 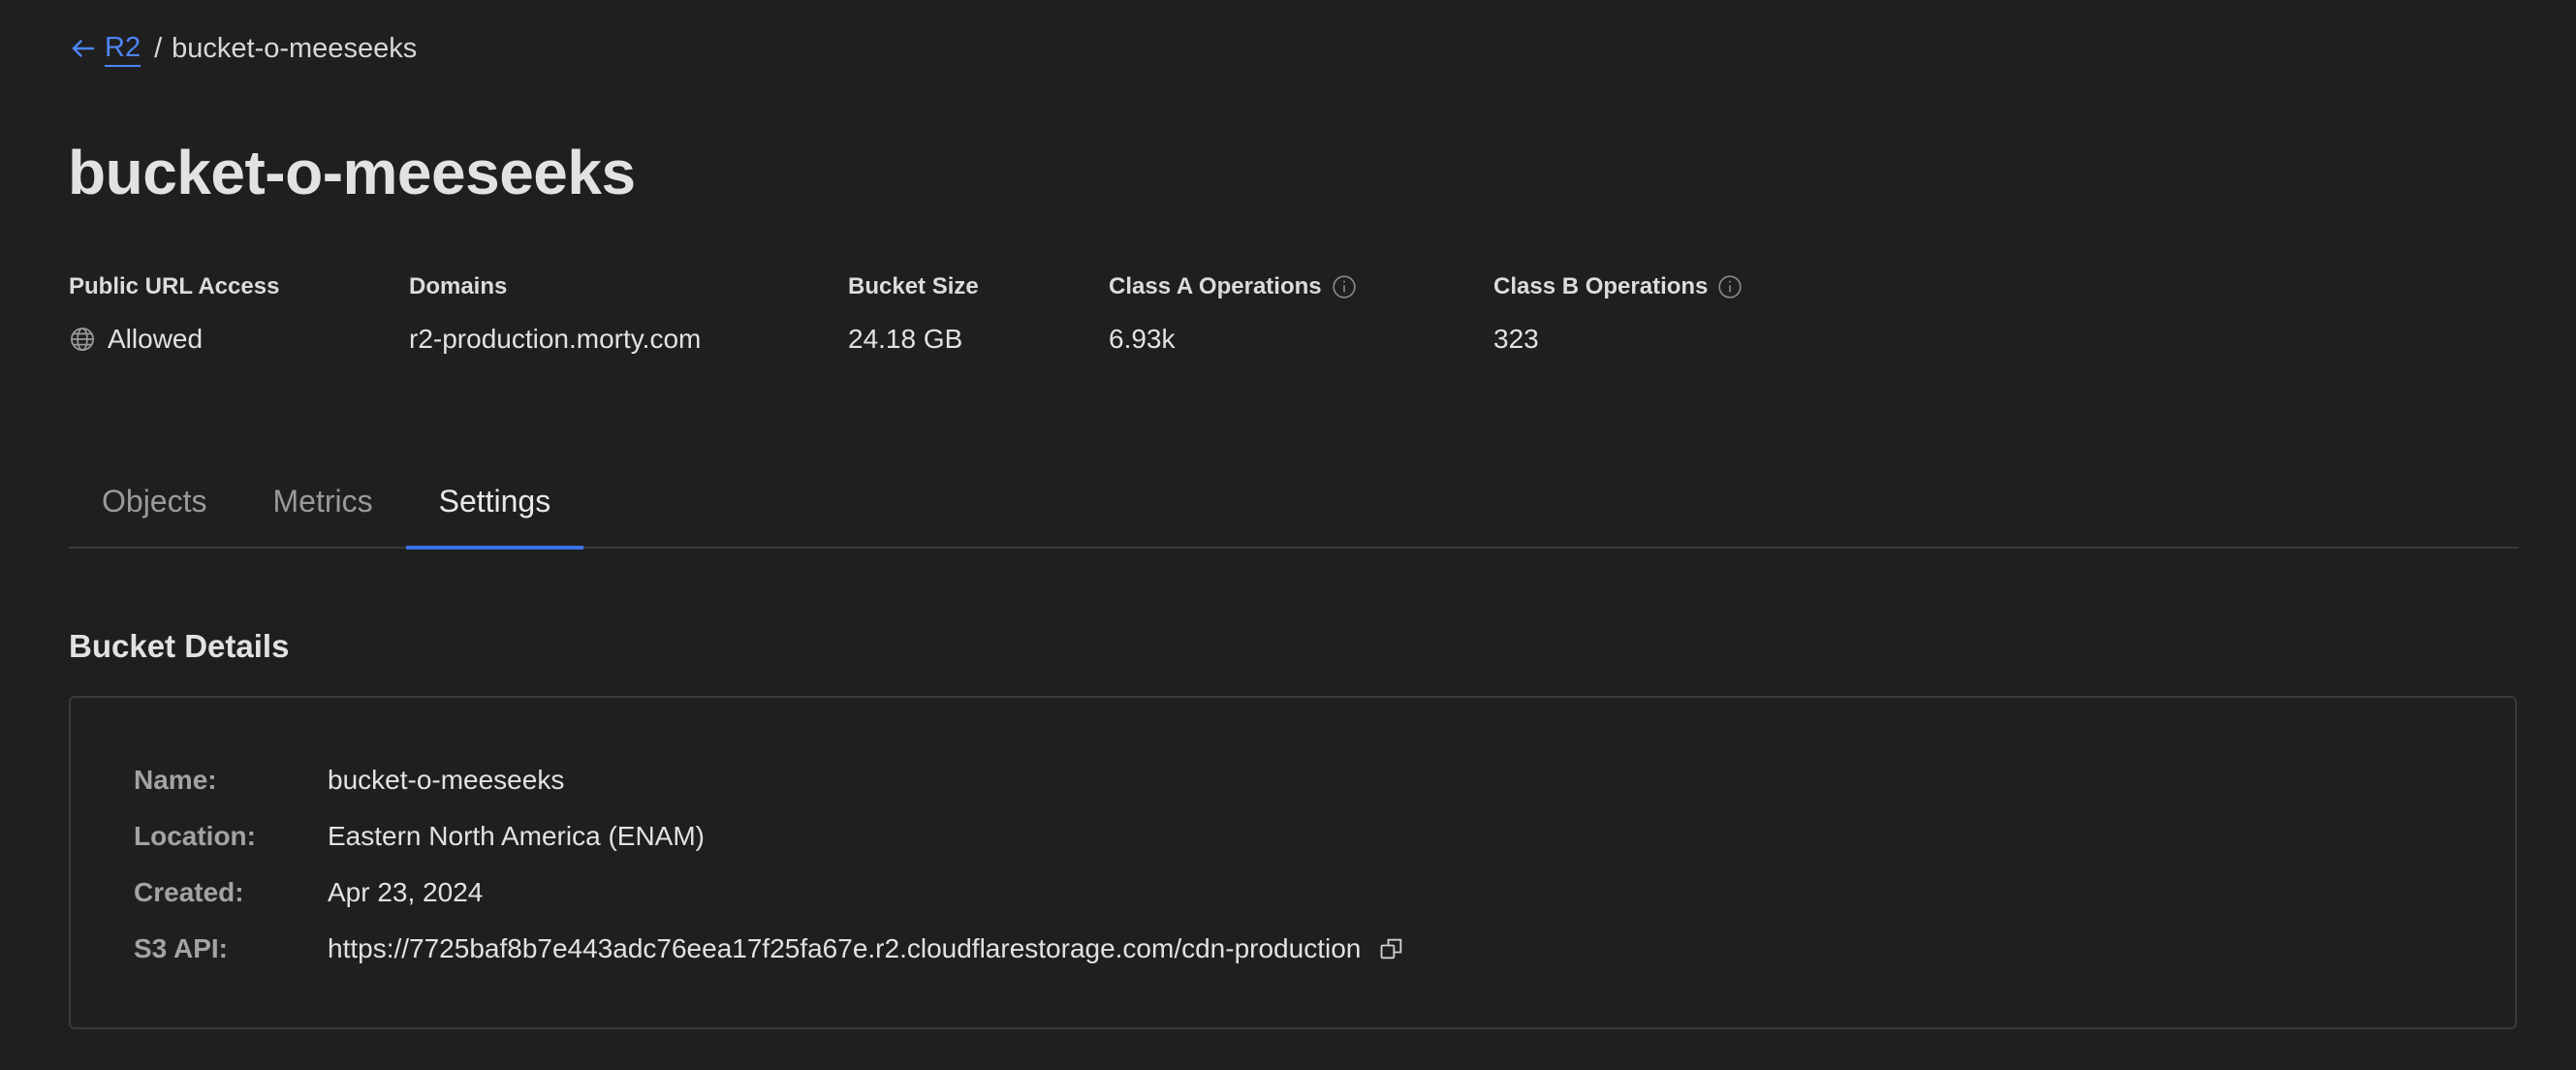 I want to click on globe-icon, so click(x=82, y=339).